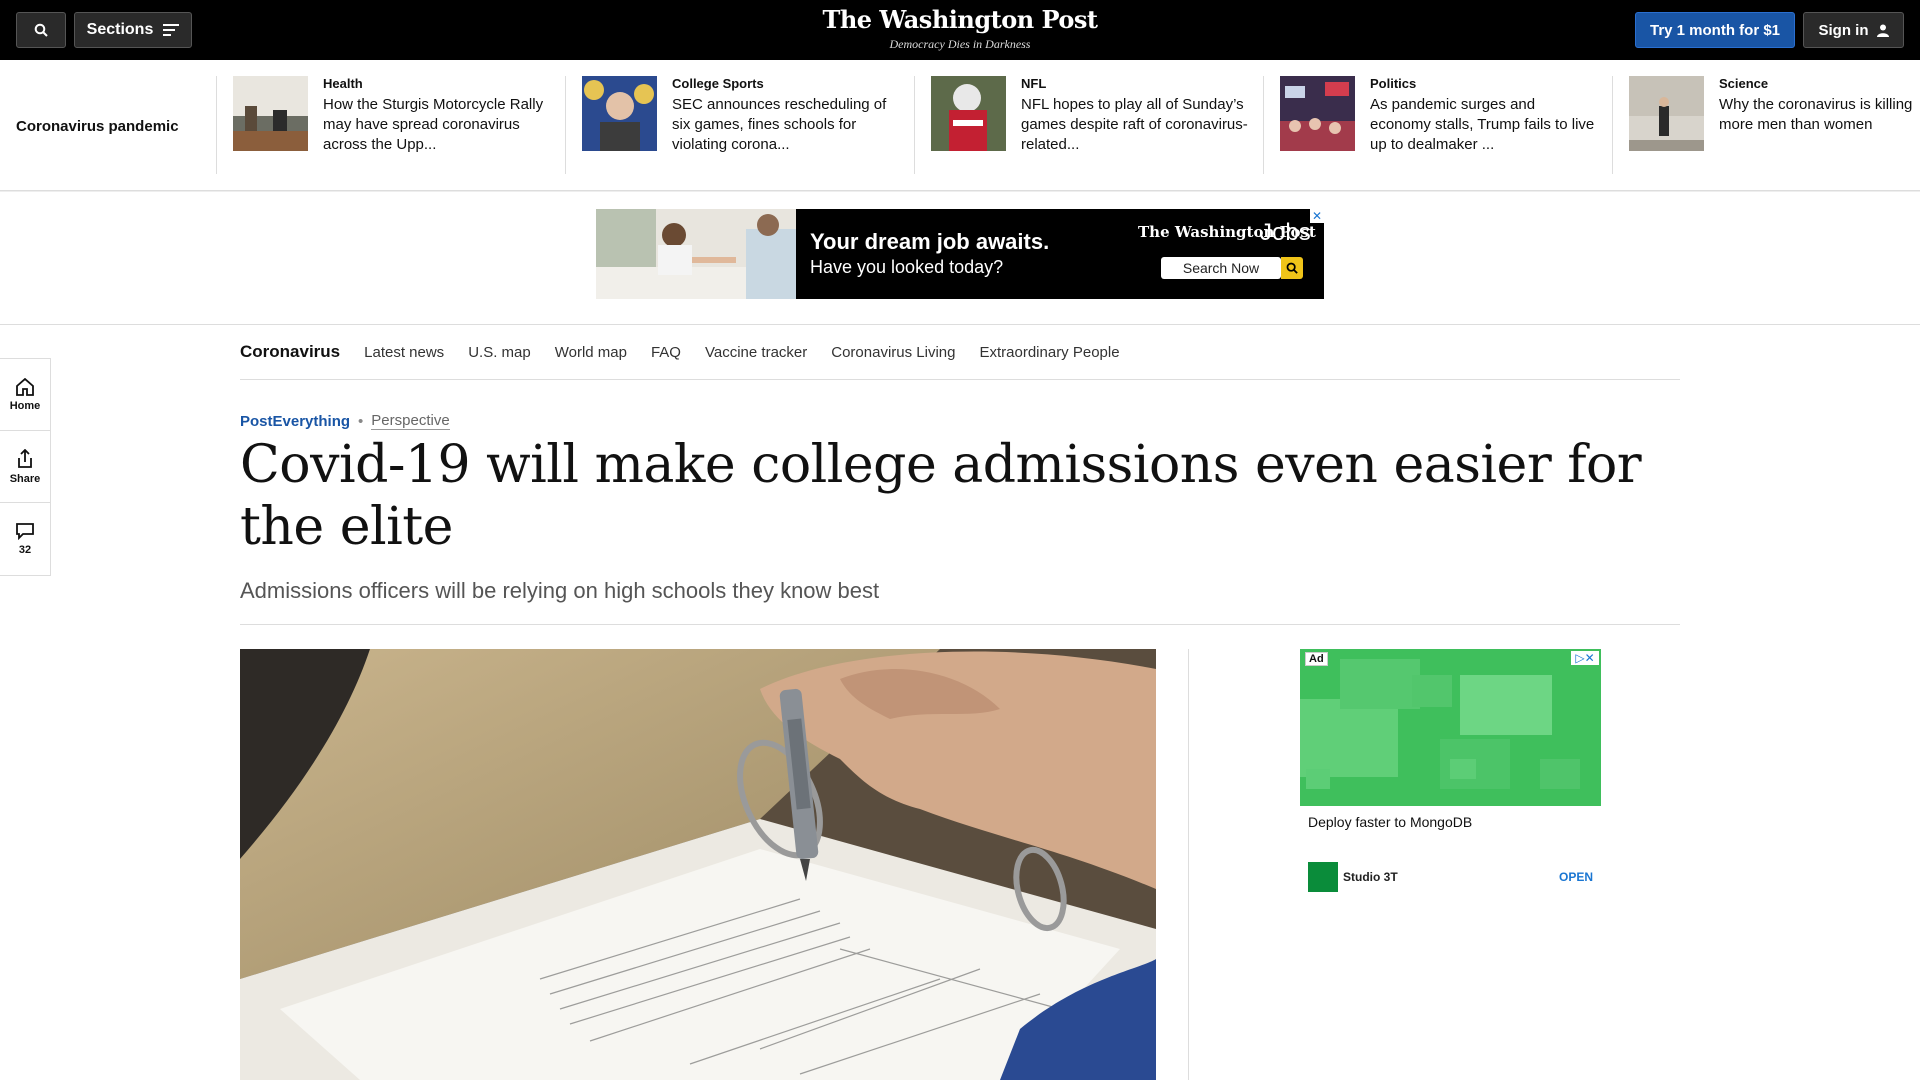 The height and width of the screenshot is (1080, 1920). Describe the element at coordinates (787, 83) in the screenshot. I see `strip-kicker: College Sports` at that location.